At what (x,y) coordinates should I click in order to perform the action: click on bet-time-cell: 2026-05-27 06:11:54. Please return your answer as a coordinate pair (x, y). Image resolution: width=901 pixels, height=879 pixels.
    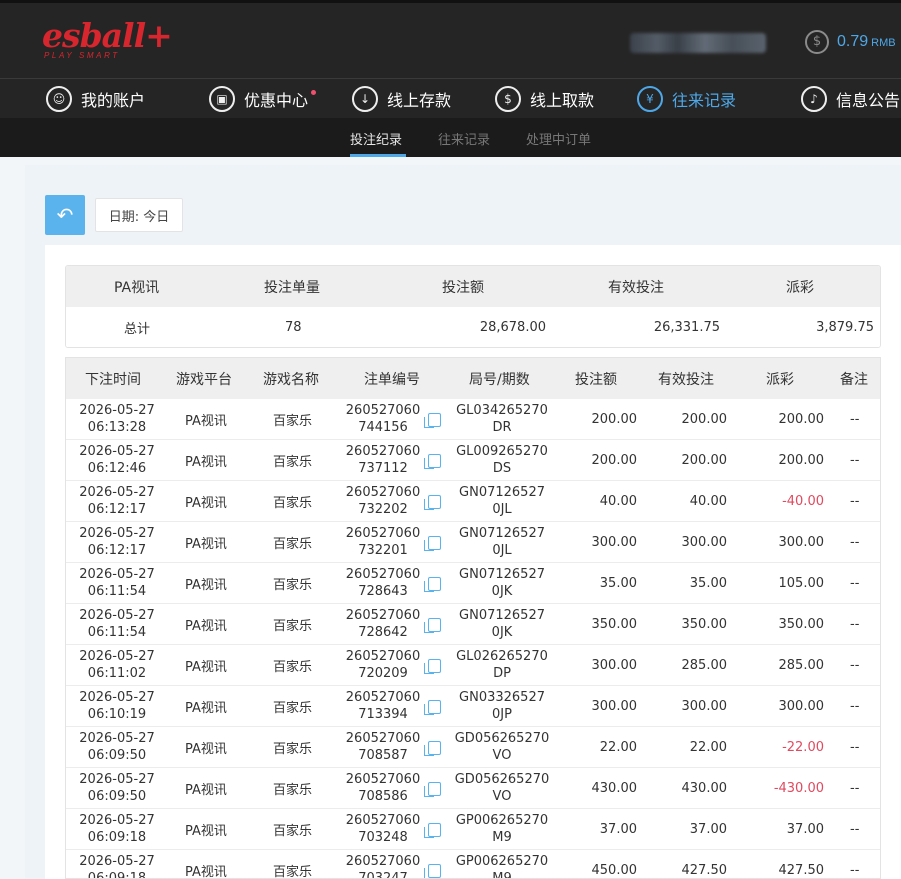
    Looking at the image, I should click on (117, 583).